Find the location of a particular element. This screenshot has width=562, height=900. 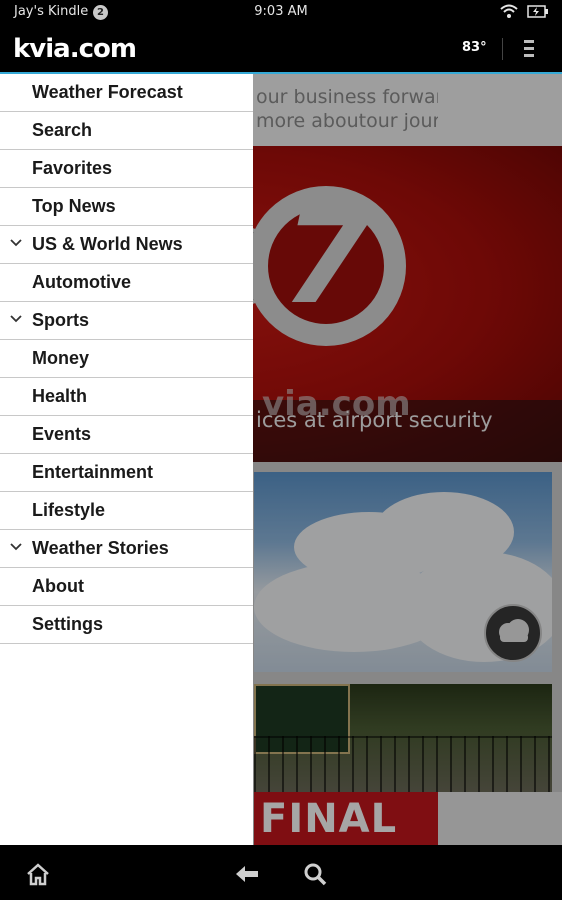

drawer-item-events: Events is located at coordinates (126, 435).